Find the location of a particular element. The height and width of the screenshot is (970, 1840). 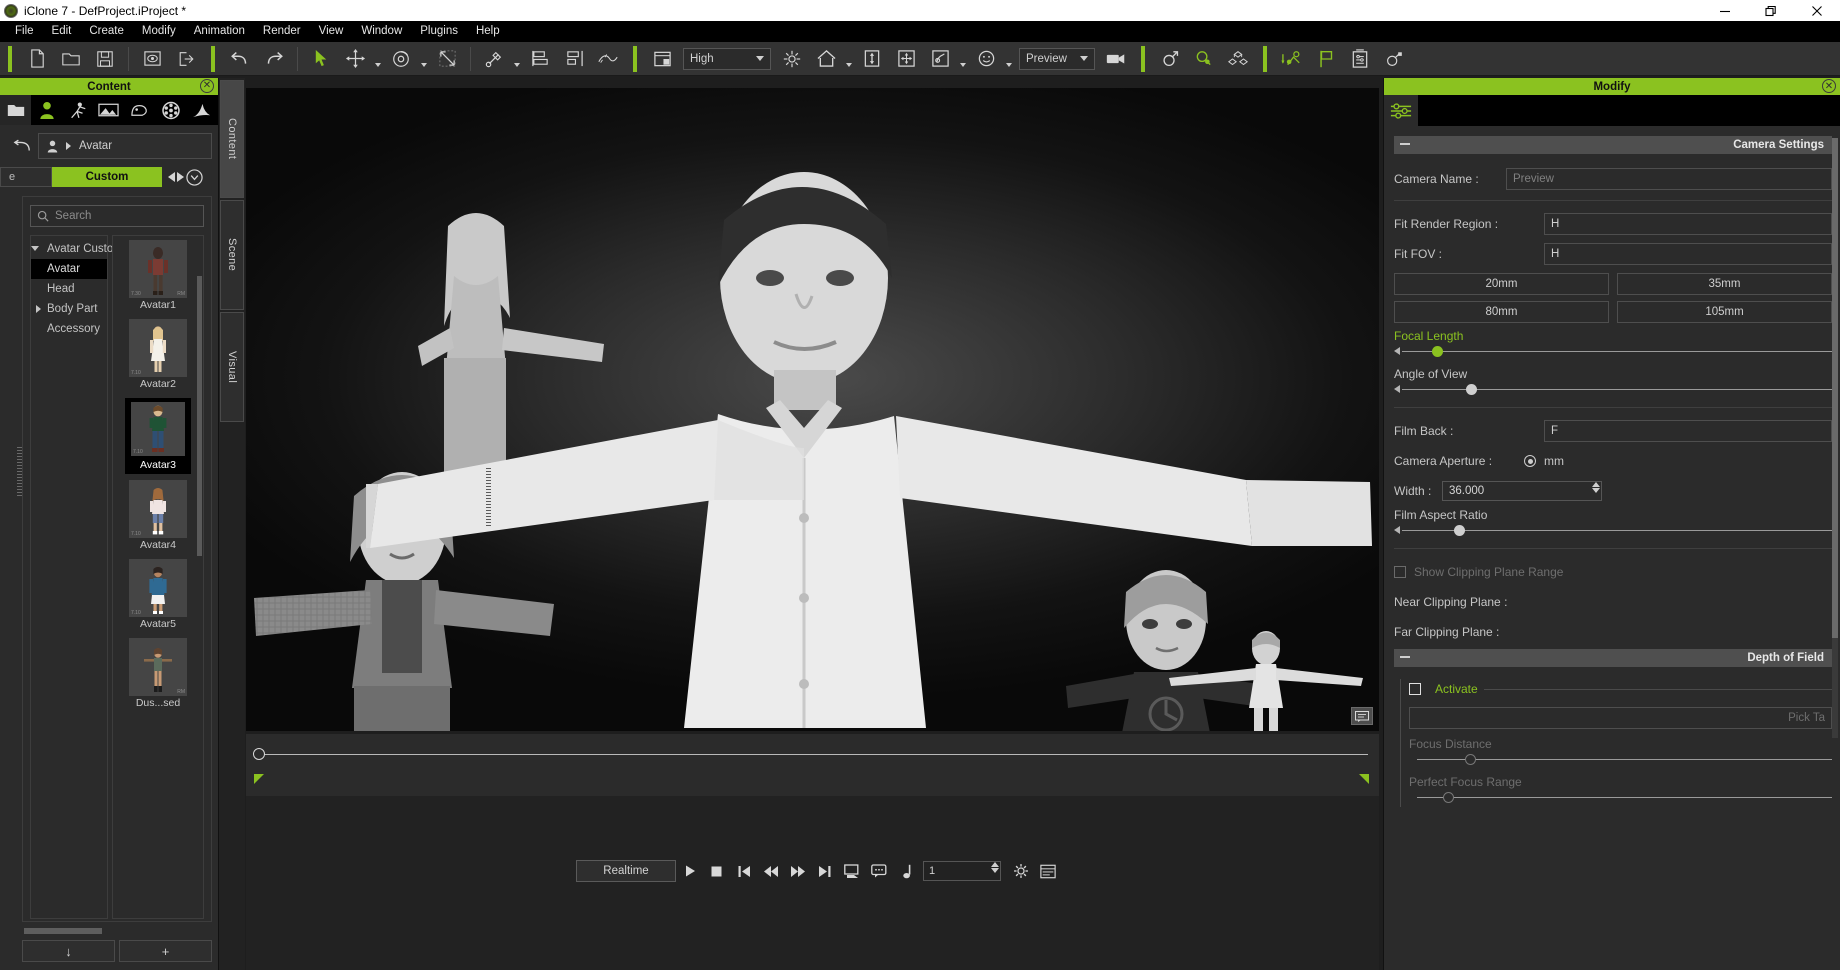

menu-edit: Edit is located at coordinates (62, 31).